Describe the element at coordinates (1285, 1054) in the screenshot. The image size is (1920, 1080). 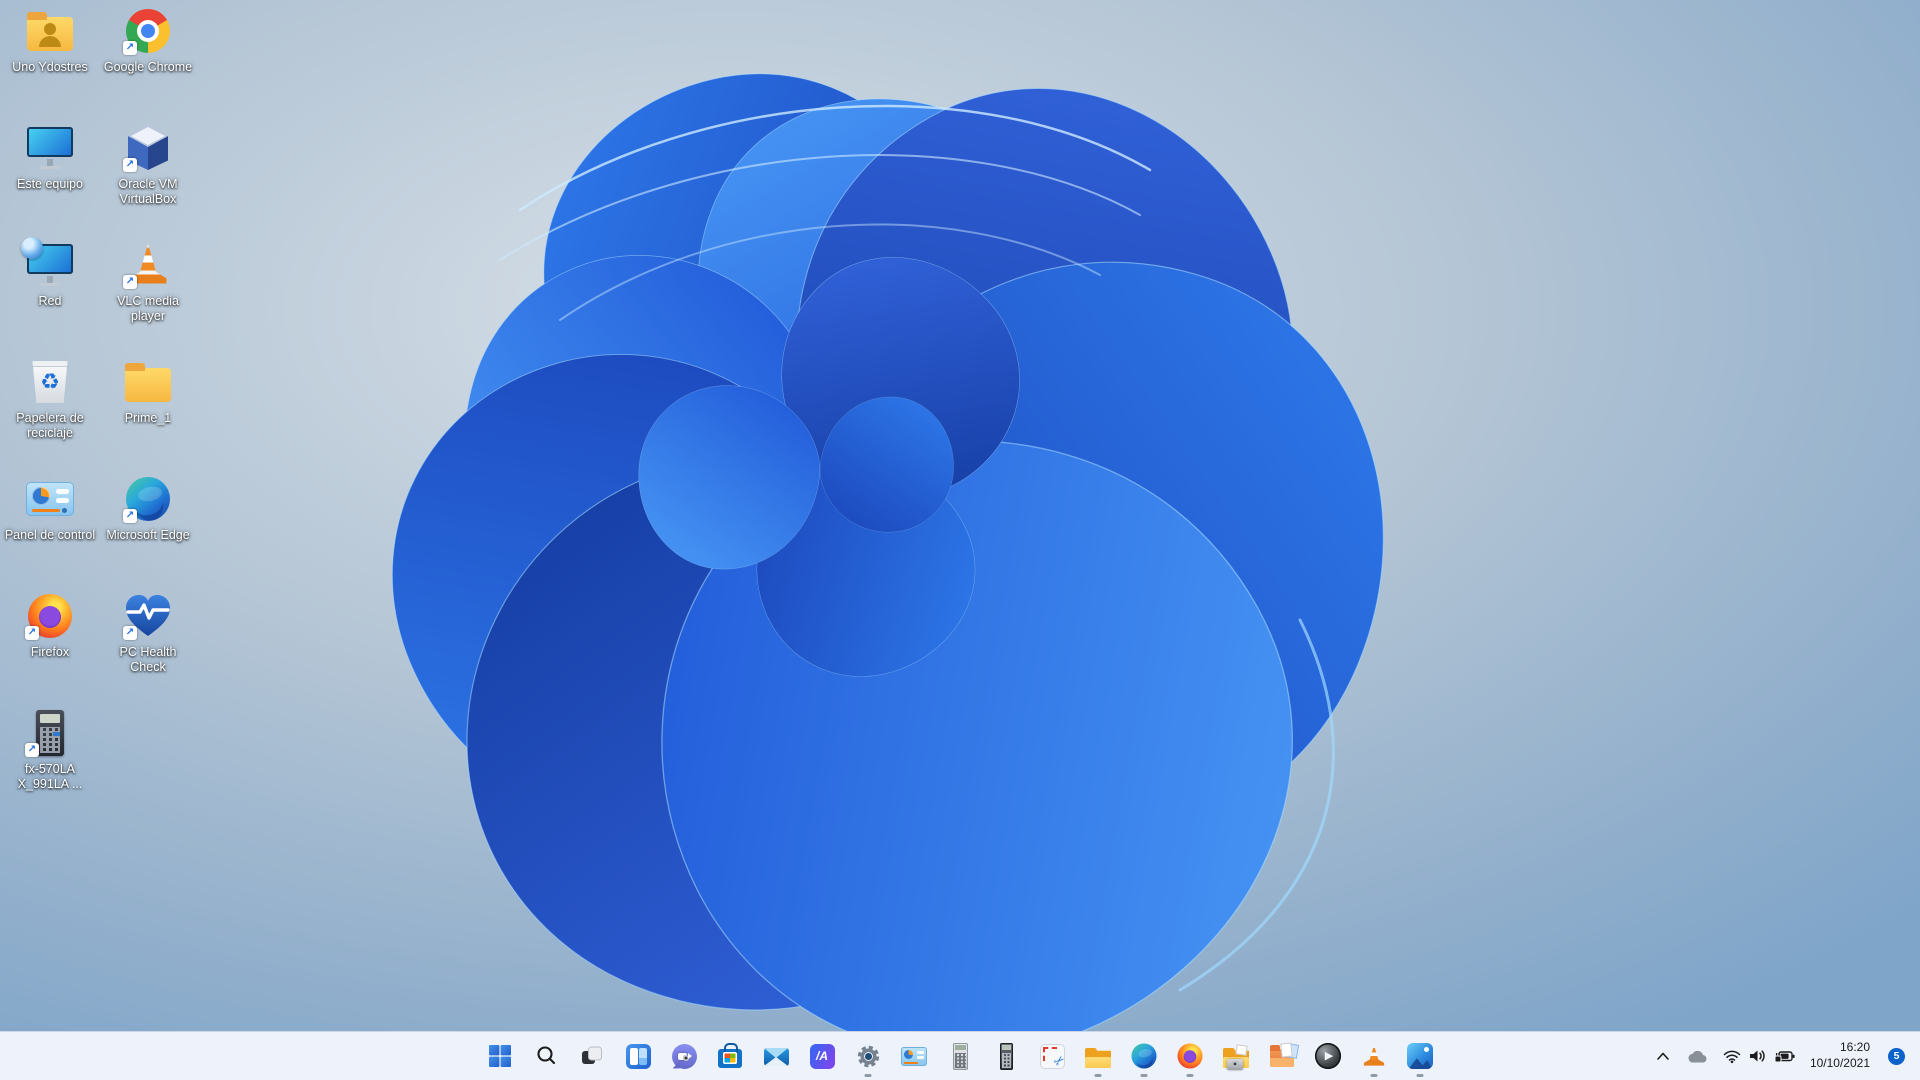
I see `documents-folder-icon` at that location.